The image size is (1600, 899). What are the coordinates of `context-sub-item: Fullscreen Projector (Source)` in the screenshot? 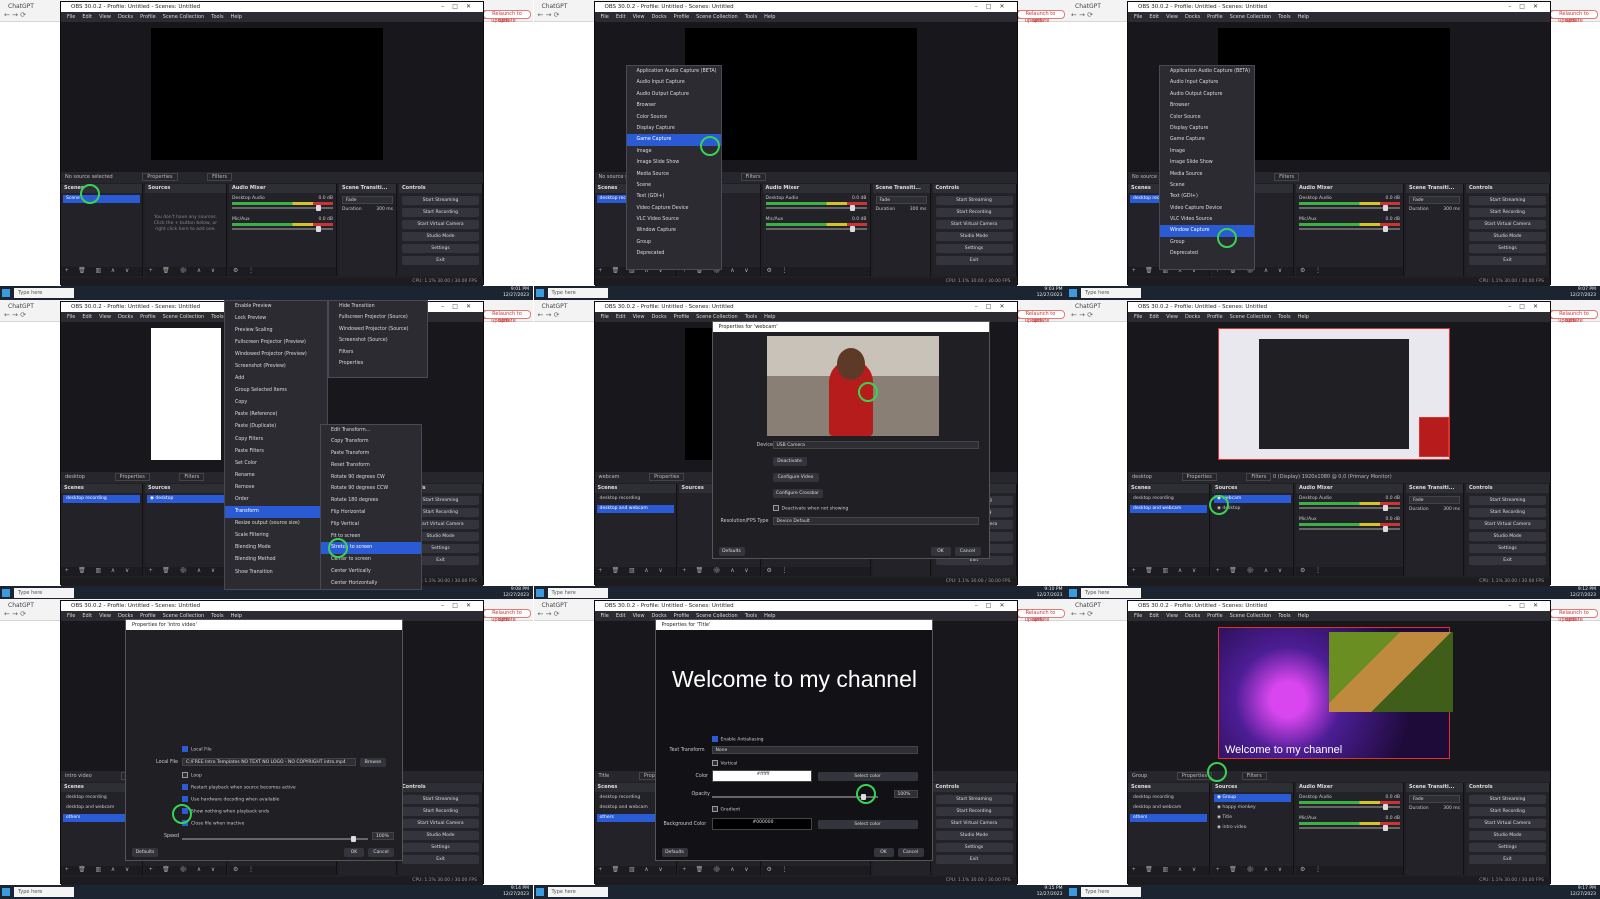 It's located at (378, 318).